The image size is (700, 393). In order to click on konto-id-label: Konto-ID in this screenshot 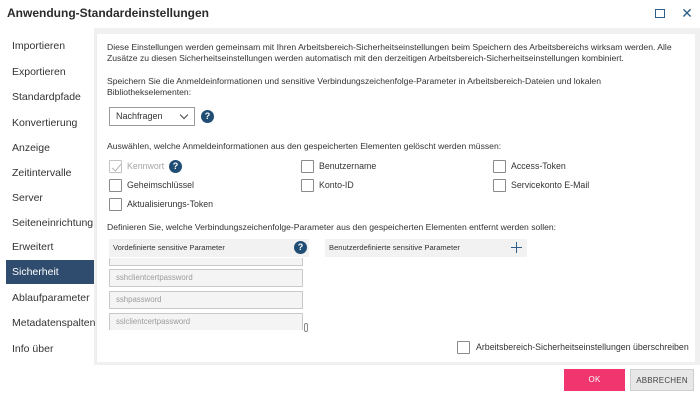, I will do `click(336, 185)`.